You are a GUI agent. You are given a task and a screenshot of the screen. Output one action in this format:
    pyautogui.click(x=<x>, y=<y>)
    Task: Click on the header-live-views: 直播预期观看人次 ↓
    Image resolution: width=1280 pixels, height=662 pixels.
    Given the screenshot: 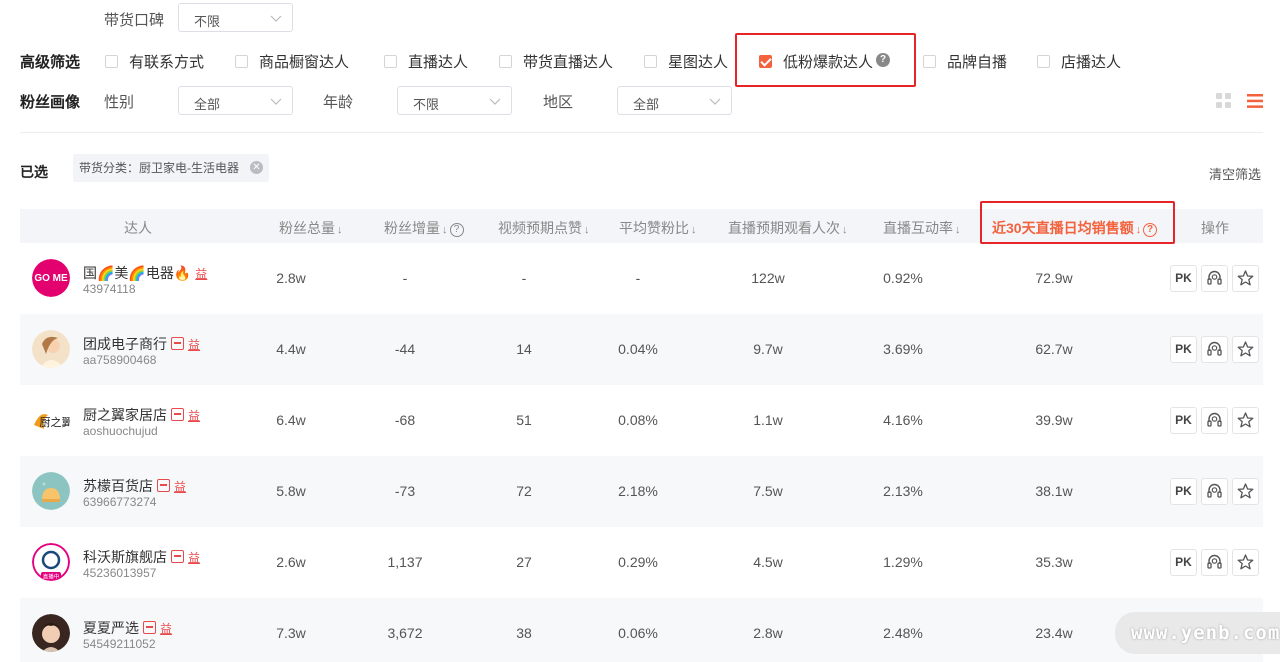 What is the action you would take?
    pyautogui.click(x=788, y=228)
    